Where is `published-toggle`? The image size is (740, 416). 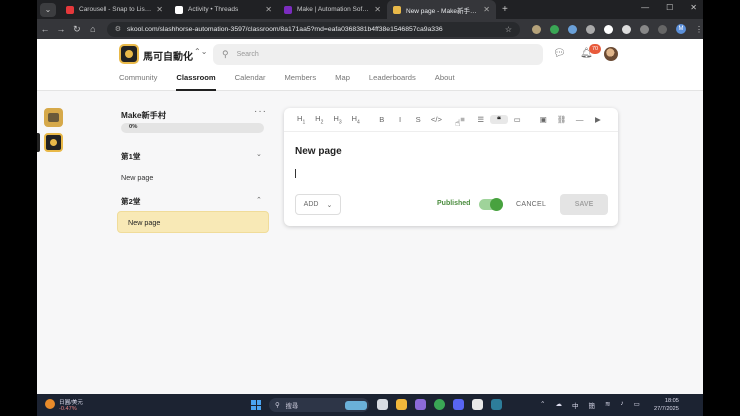
published-toggle is located at coordinates (491, 204).